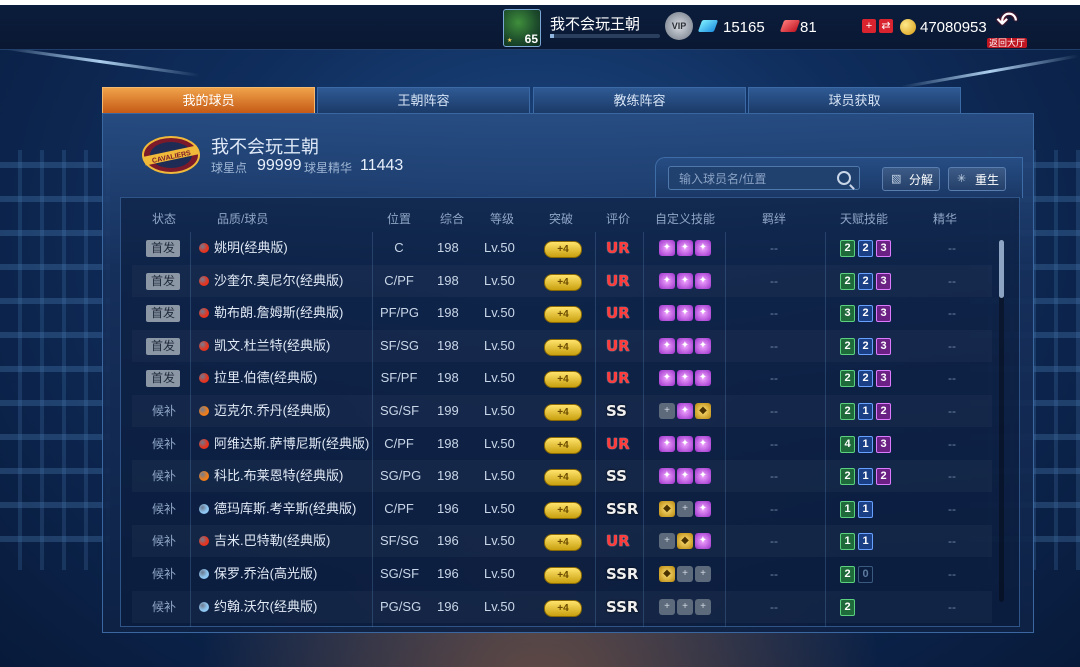 This screenshot has width=1080, height=667. Describe the element at coordinates (562, 281) in the screenshot. I see `table-row: 首发 沙奎尔.奥尼尔(经典版) C/PF 198 Lv.50 +4 UR ✦ ✦ ✦ -- 2 2 3 --` at that location.